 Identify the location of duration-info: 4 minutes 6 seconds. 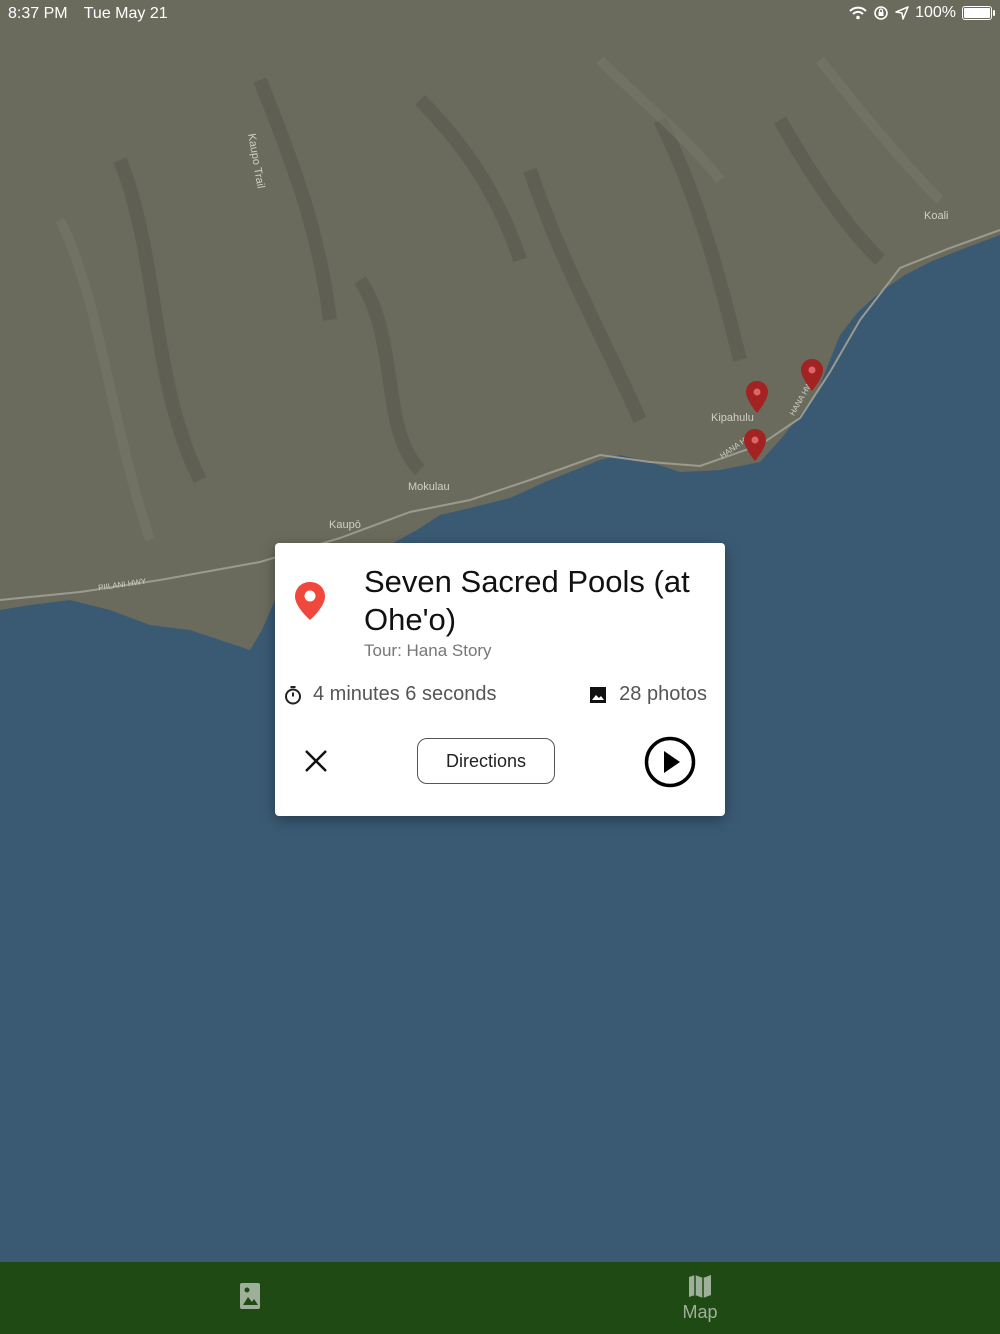
(389, 694).